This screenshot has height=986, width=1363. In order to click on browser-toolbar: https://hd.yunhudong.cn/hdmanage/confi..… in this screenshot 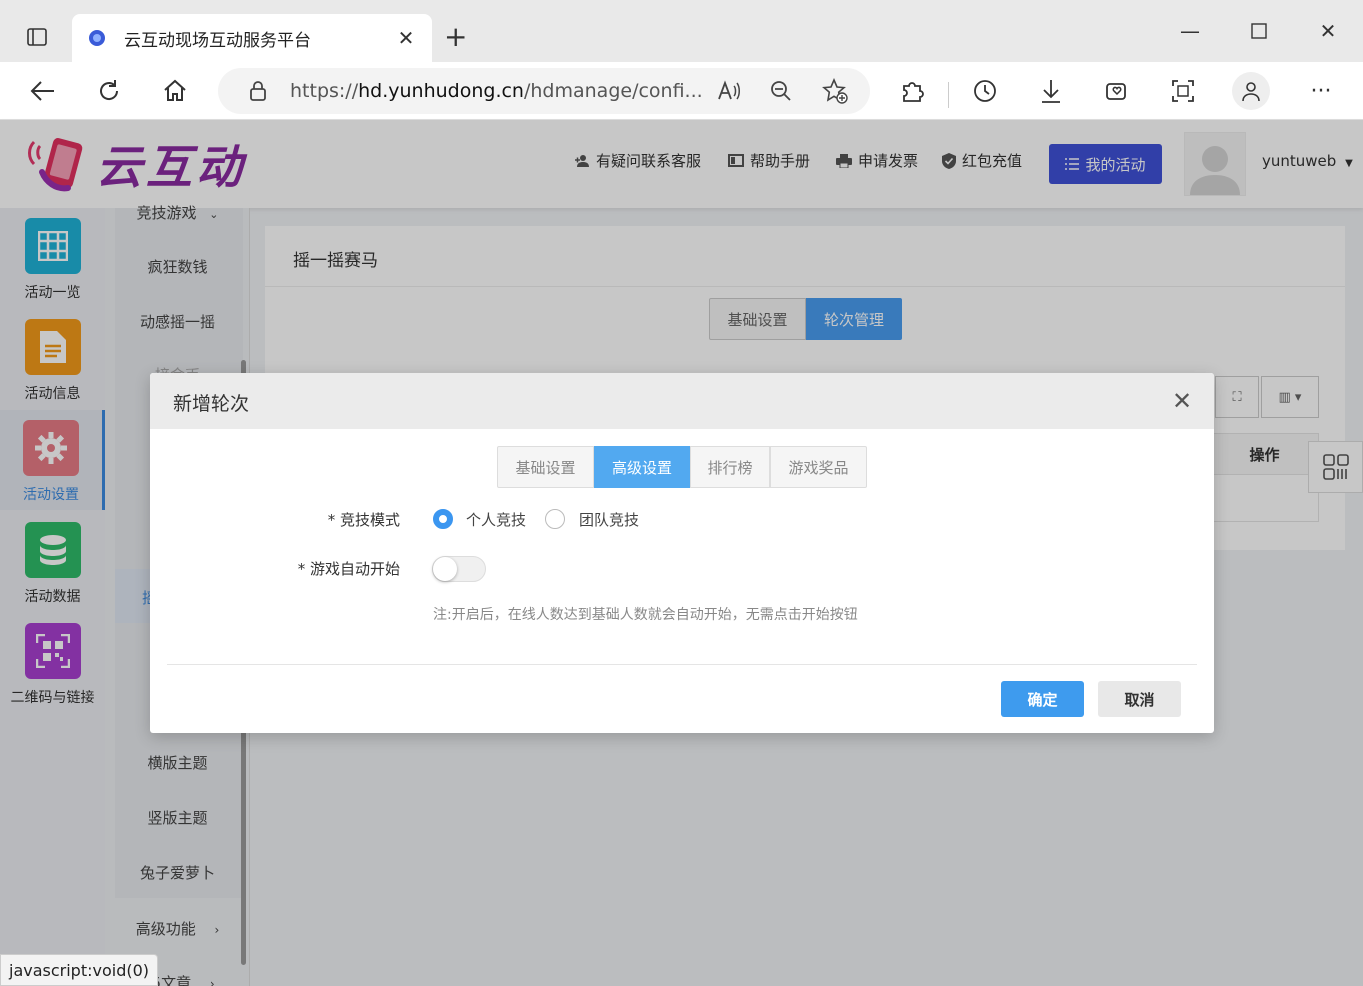, I will do `click(681, 91)`.